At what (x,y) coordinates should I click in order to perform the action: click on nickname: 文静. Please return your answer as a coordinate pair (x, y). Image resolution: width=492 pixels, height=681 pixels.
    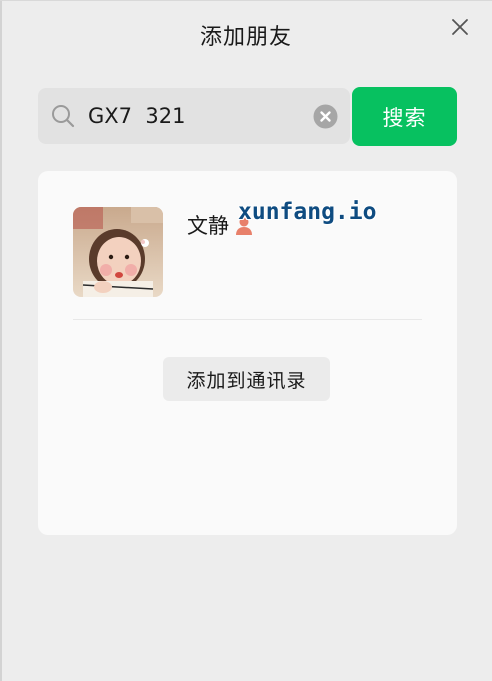
    Looking at the image, I should click on (208, 226).